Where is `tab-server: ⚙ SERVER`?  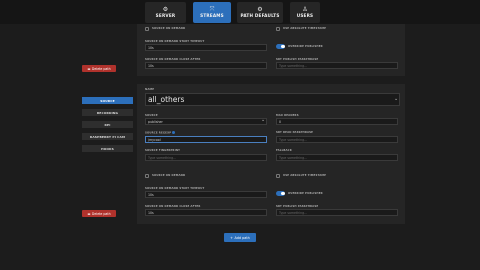 tab-server: ⚙ SERVER is located at coordinates (165, 12).